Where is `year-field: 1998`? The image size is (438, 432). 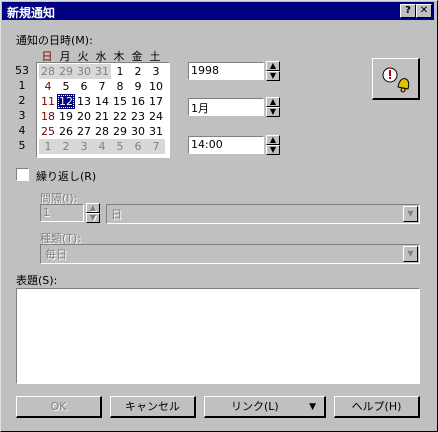 year-field: 1998 is located at coordinates (226, 71).